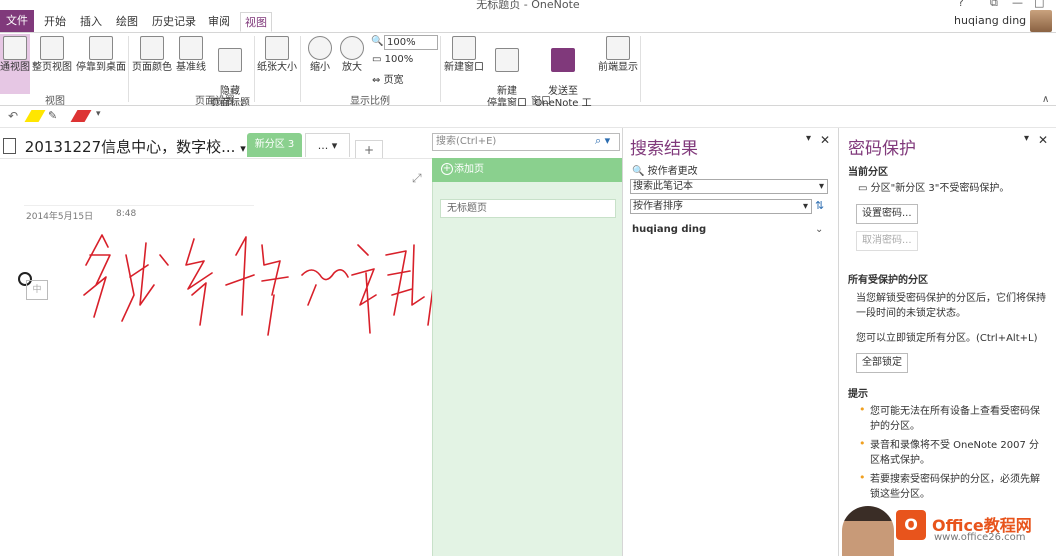 Image resolution: width=1056 pixels, height=556 pixels. What do you see at coordinates (17, 21) in the screenshot?
I see `tab-file: 文件` at bounding box center [17, 21].